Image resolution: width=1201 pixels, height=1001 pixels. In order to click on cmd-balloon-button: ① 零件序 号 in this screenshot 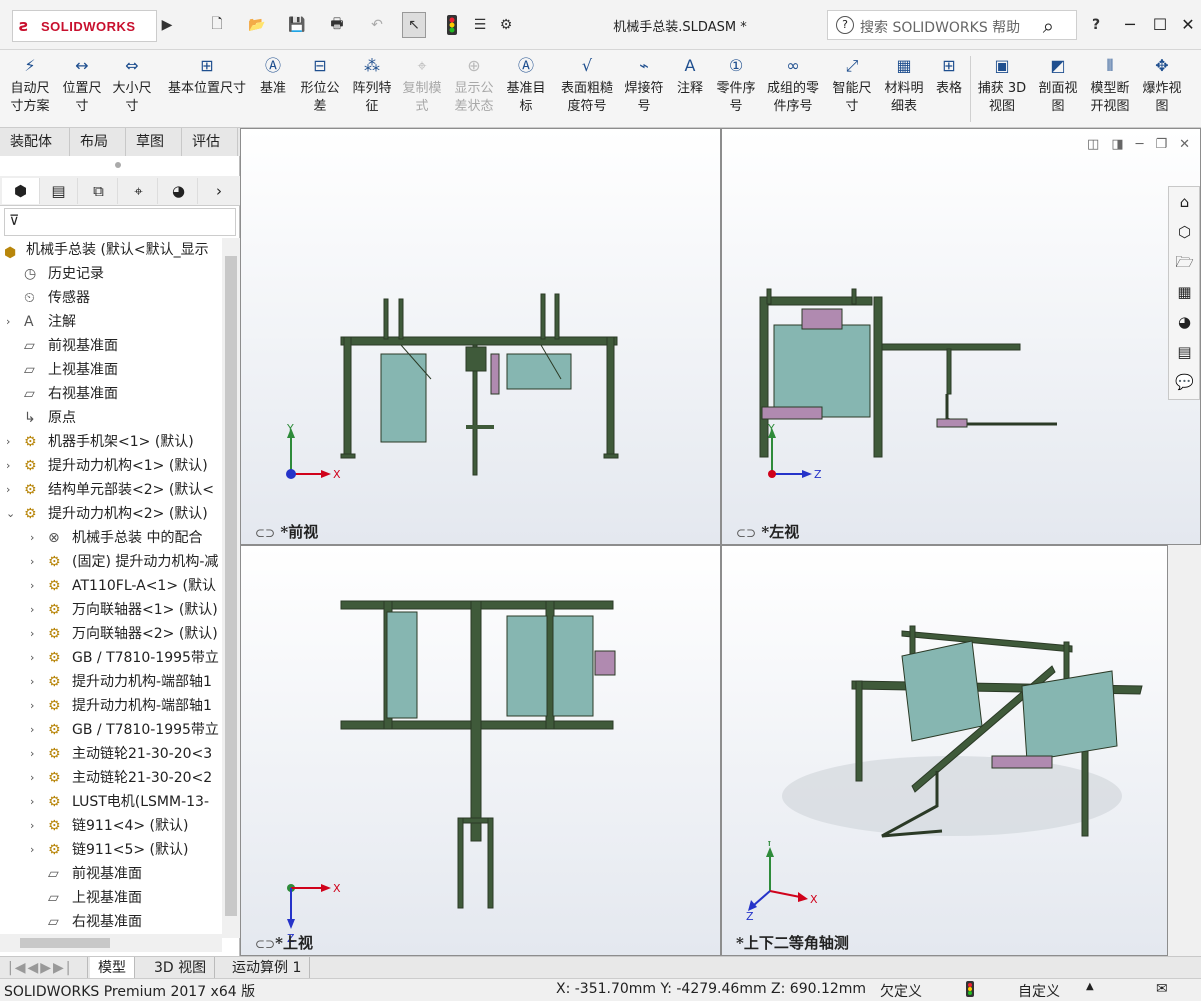, I will do `click(736, 85)`.